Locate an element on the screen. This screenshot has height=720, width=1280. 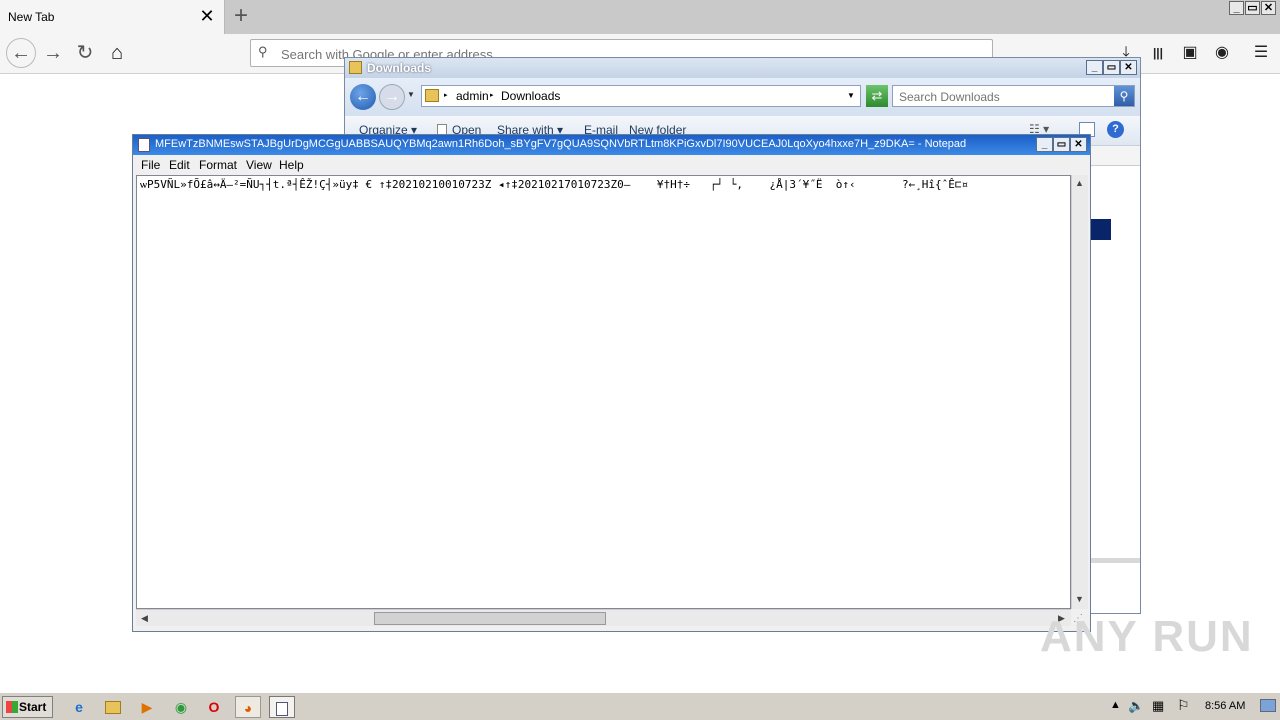
breadcrumb-item: Downloads is located at coordinates (530, 96).